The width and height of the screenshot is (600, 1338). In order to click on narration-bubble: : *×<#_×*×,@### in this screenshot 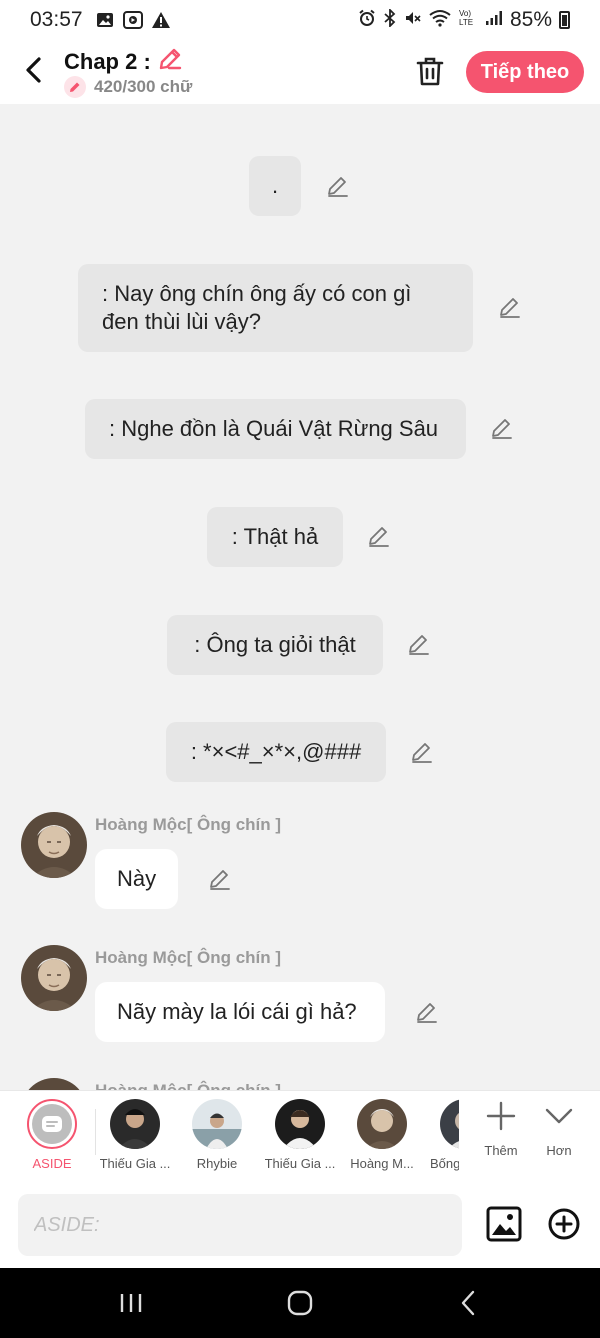, I will do `click(276, 752)`.